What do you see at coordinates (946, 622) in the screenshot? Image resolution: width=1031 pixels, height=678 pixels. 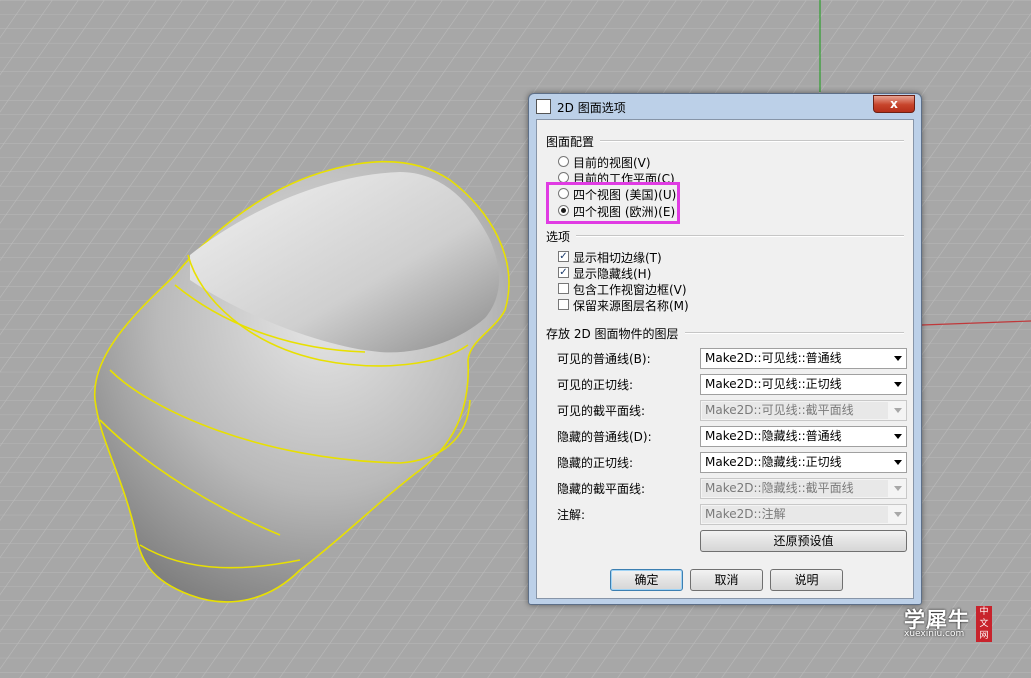 I see `watermark-logo: 学犀牛 xuexiniu.com 中文网` at bounding box center [946, 622].